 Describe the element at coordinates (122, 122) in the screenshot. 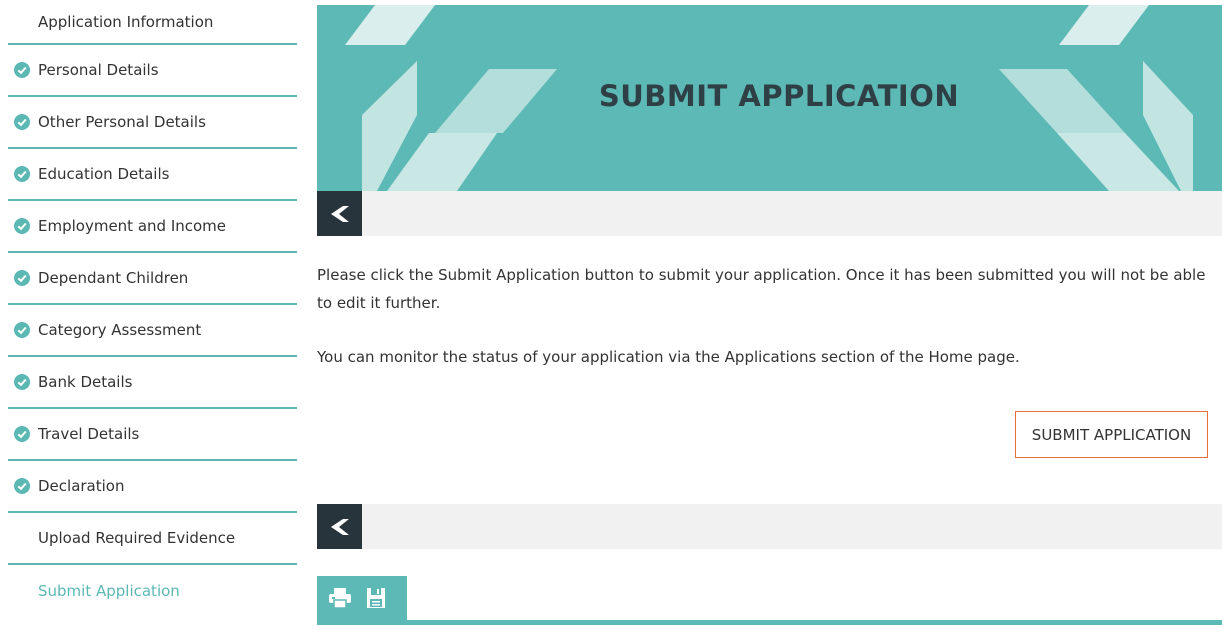

I see `sidebar-item-label: Other Personal Details` at that location.